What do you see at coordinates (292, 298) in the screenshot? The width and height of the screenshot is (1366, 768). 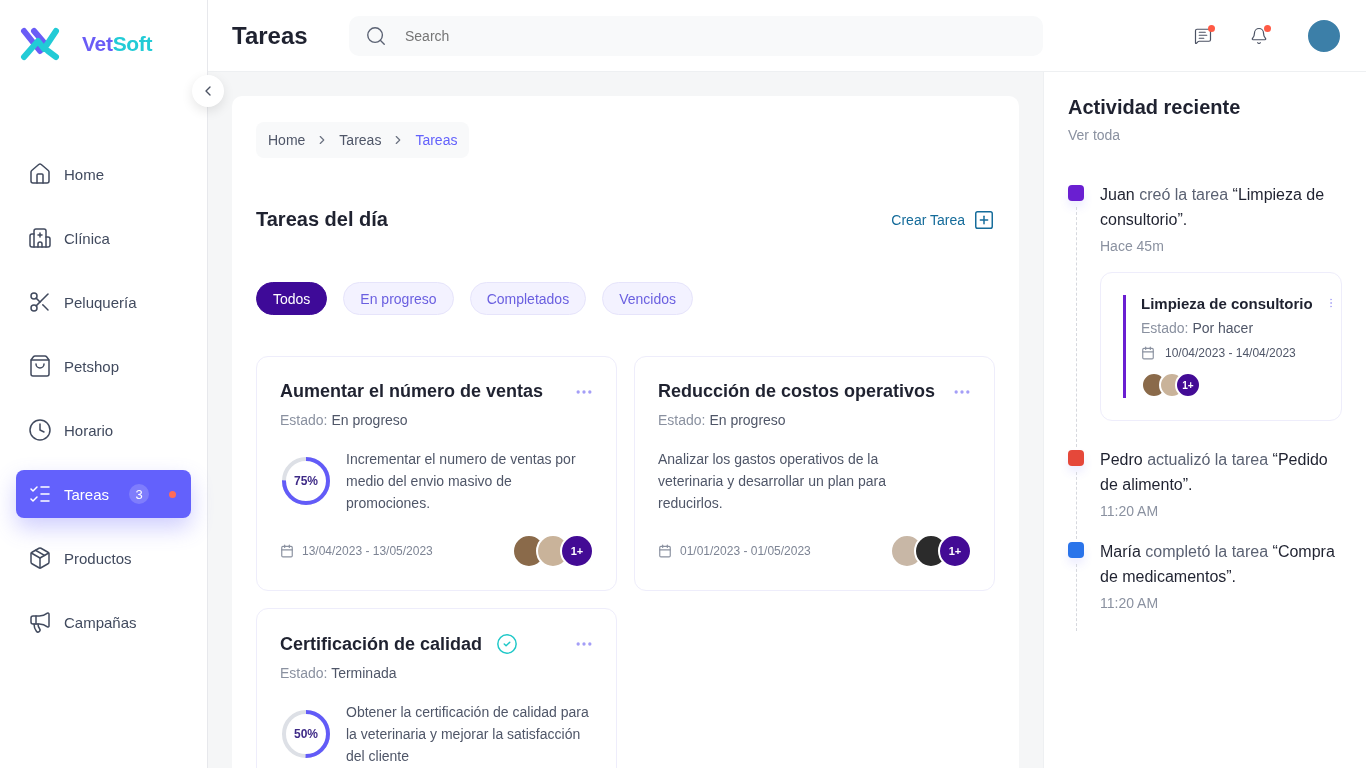 I see `filter-chip: Todos` at bounding box center [292, 298].